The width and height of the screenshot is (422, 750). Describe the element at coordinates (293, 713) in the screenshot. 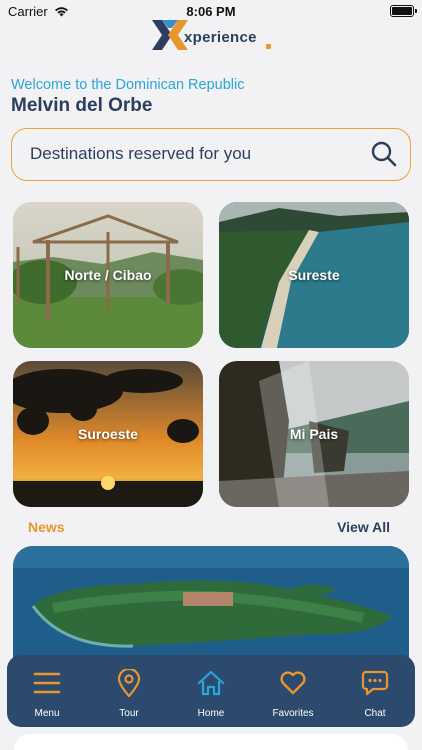

I see `tab-favorites-label: Favorites` at that location.